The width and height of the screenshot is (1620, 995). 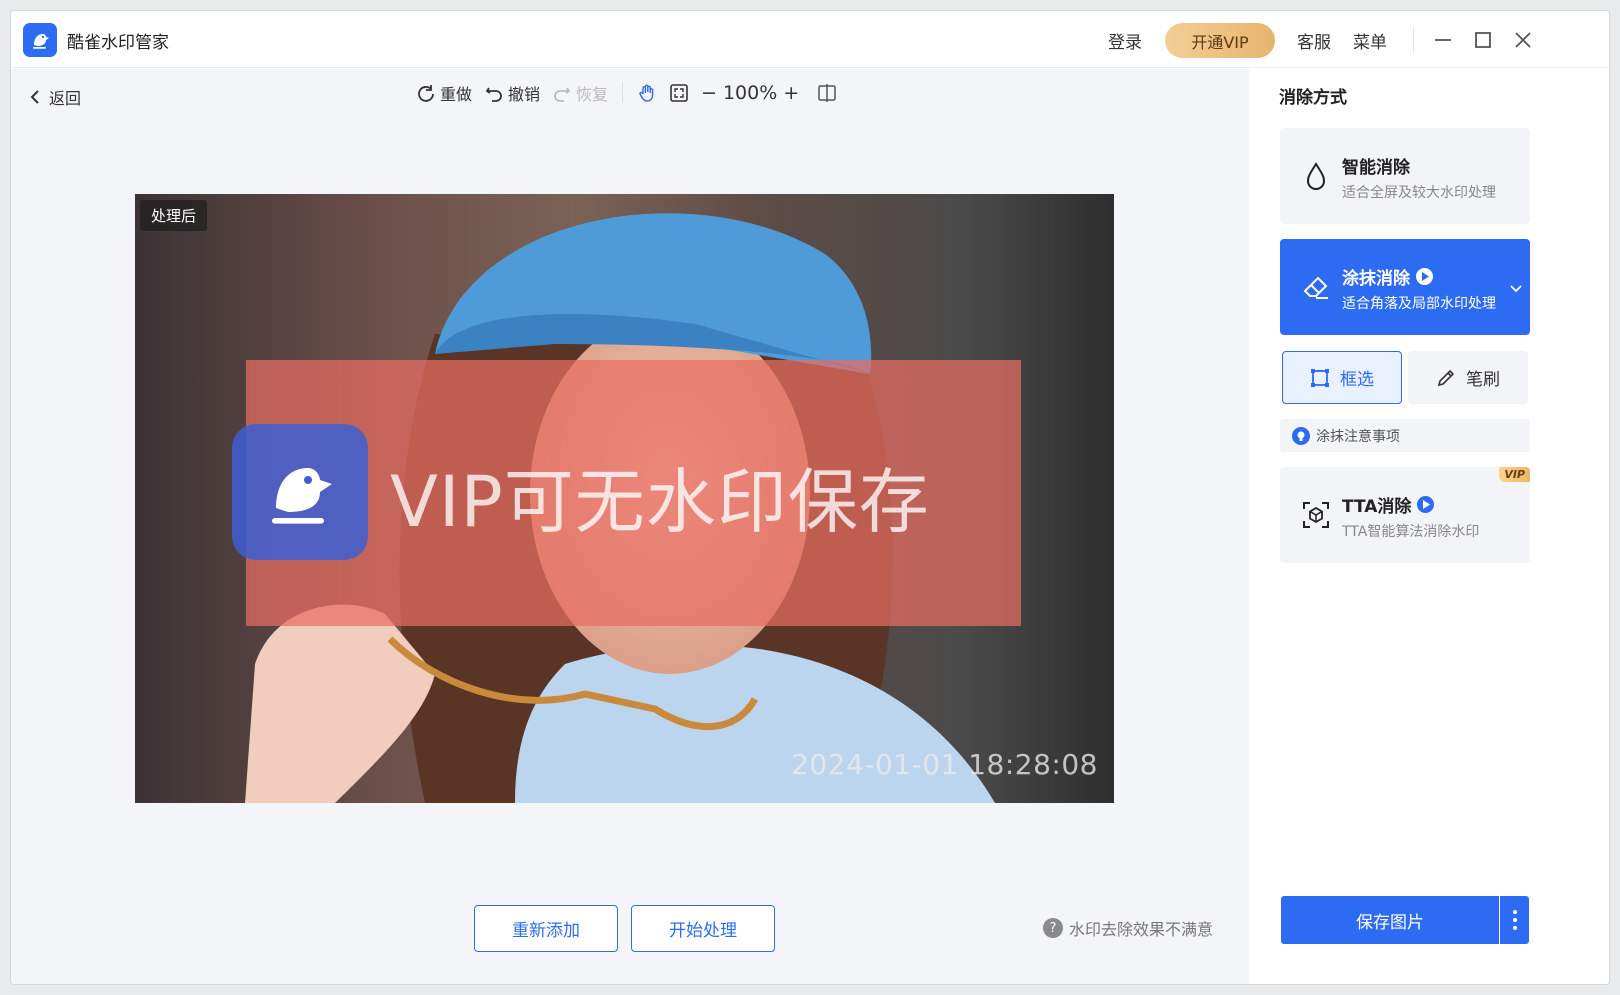 What do you see at coordinates (1313, 98) in the screenshot?
I see `panel-title: 消除方式` at bounding box center [1313, 98].